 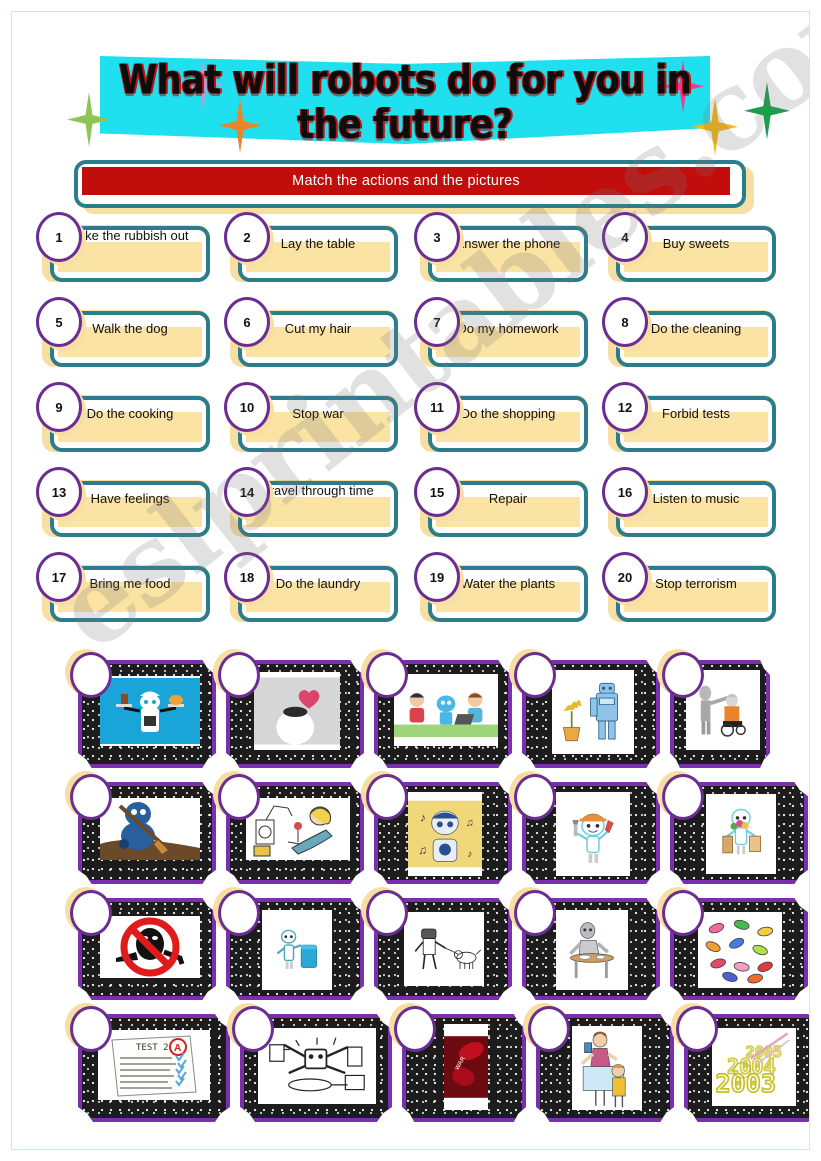 I want to click on picture-card: TEST 2 A, so click(x=151, y=1066).